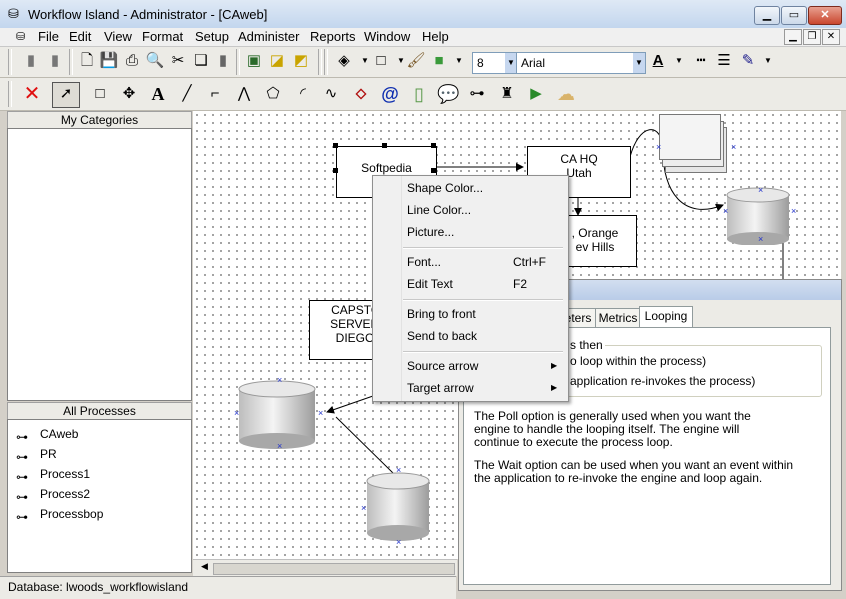  I want to click on pointer-tool-icon: ➚, so click(66, 95).